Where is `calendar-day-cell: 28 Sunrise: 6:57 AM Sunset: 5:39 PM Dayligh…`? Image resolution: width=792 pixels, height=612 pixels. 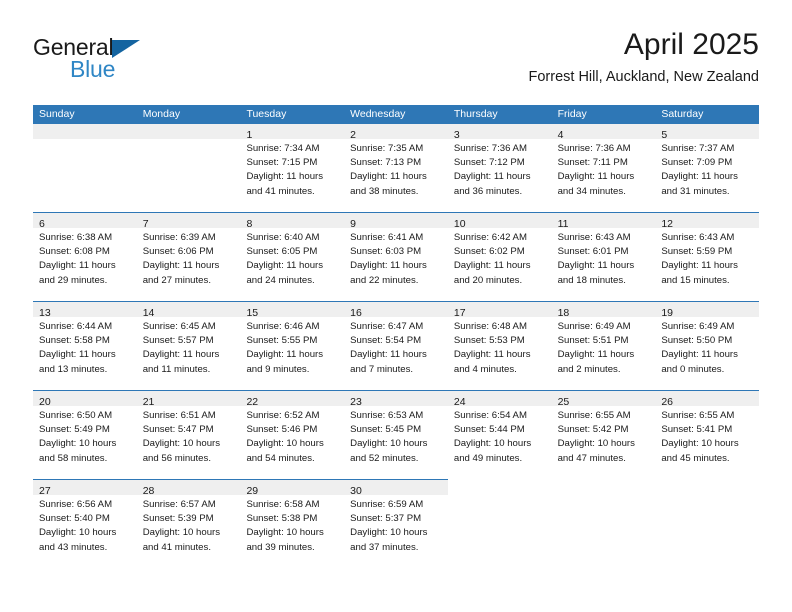 calendar-day-cell: 28 Sunrise: 6:57 AM Sunset: 5:39 PM Dayligh… is located at coordinates (188, 524).